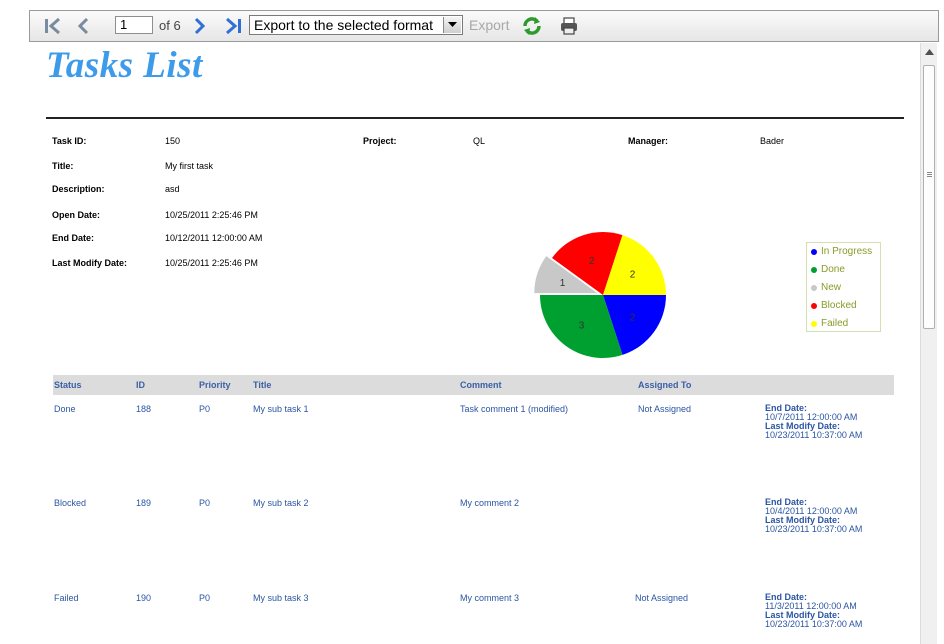 The image size is (944, 644). I want to click on legend-label: Failed, so click(835, 323).